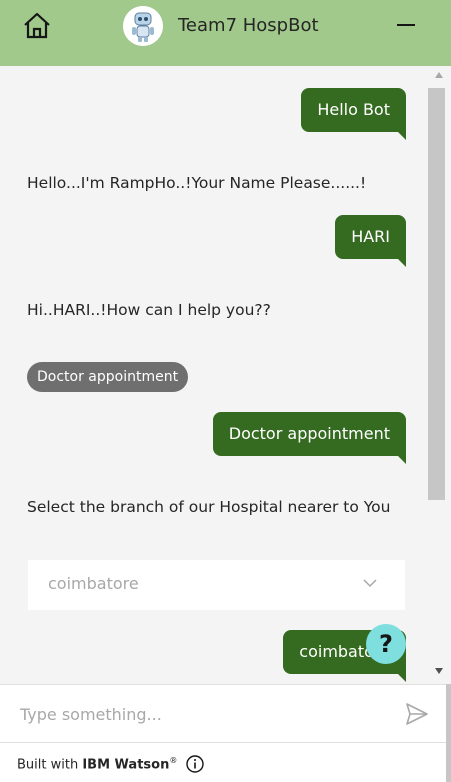 Image resolution: width=451 pixels, height=782 pixels. I want to click on chat-title: Team7 HospBot, so click(248, 25).